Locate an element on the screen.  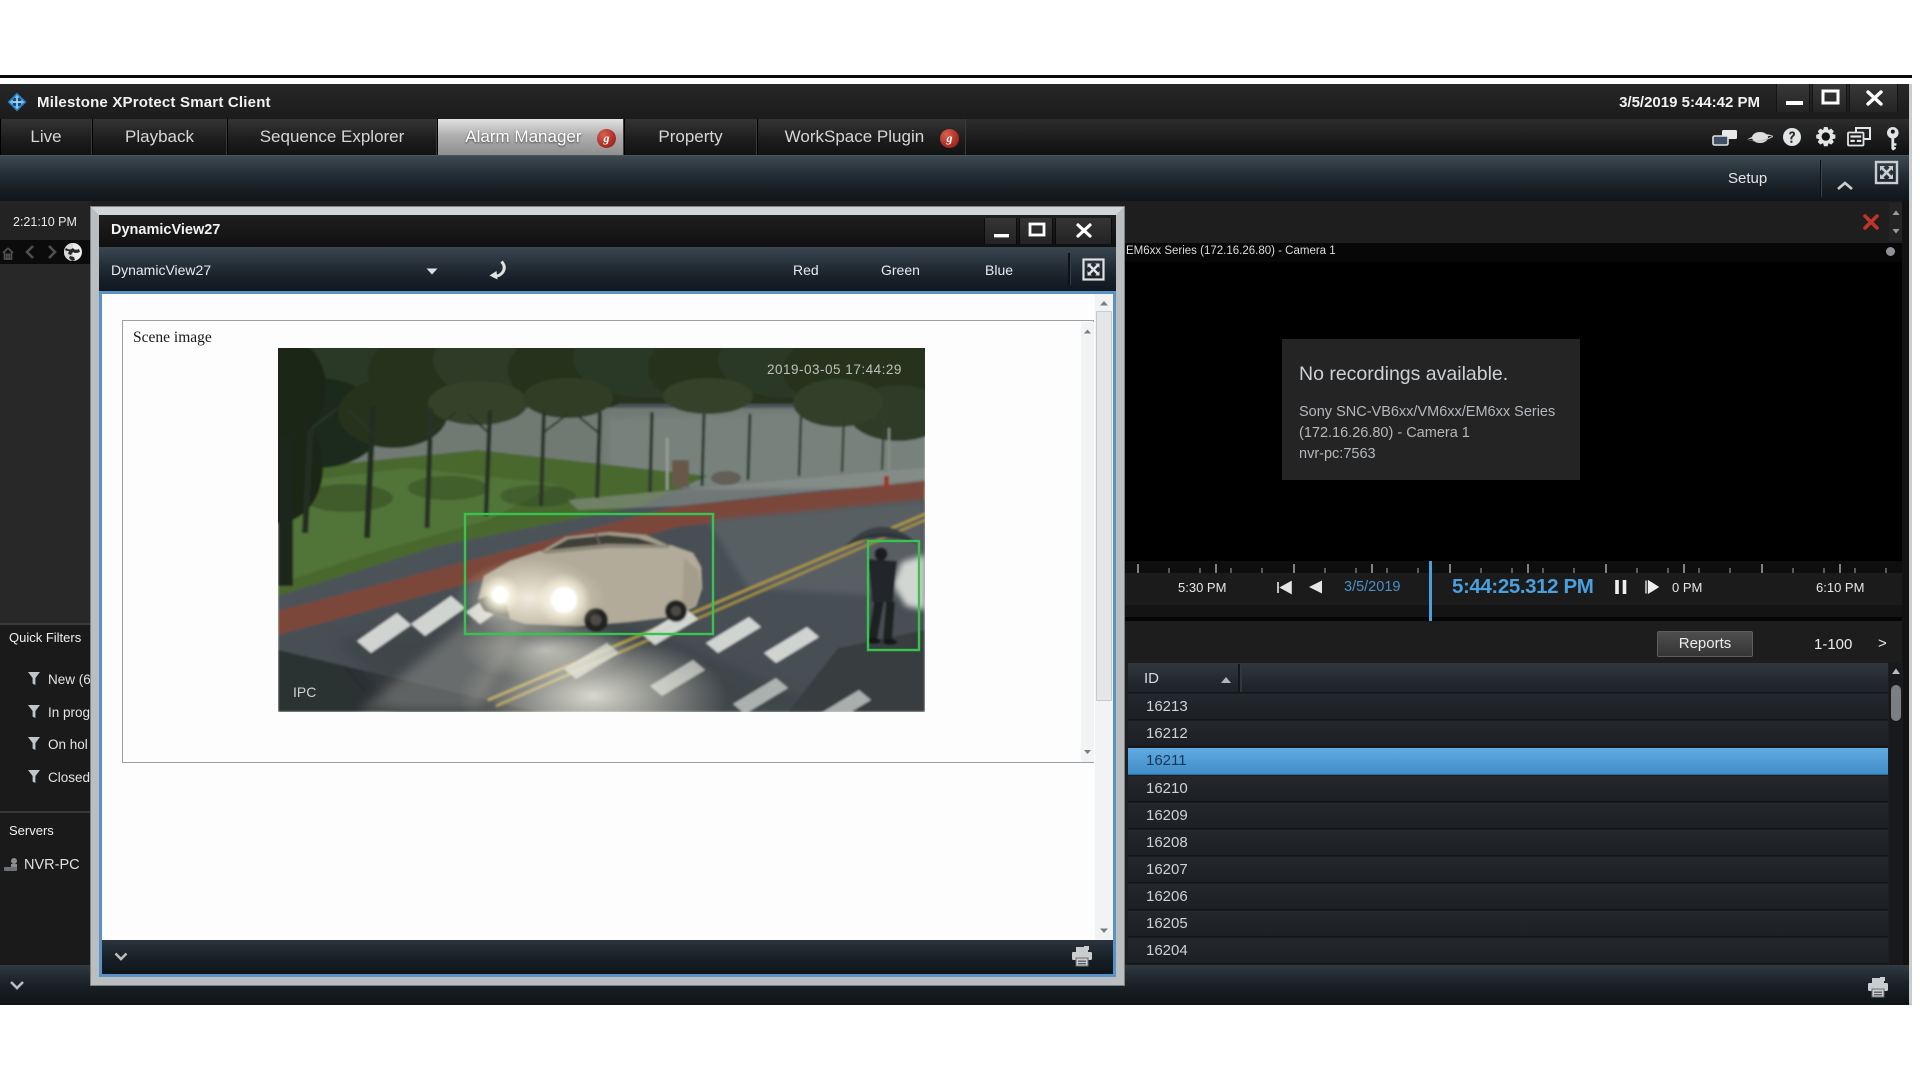
svg-text: IPC is located at coordinates (304, 692).